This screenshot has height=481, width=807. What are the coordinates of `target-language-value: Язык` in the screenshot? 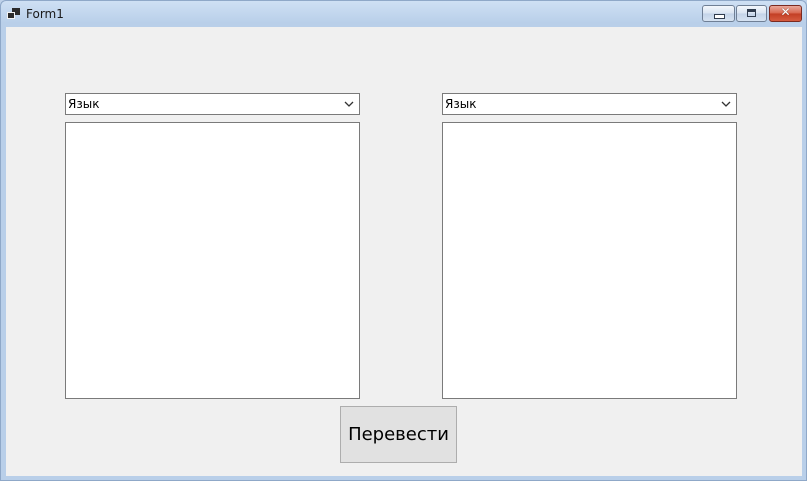 It's located at (461, 104).